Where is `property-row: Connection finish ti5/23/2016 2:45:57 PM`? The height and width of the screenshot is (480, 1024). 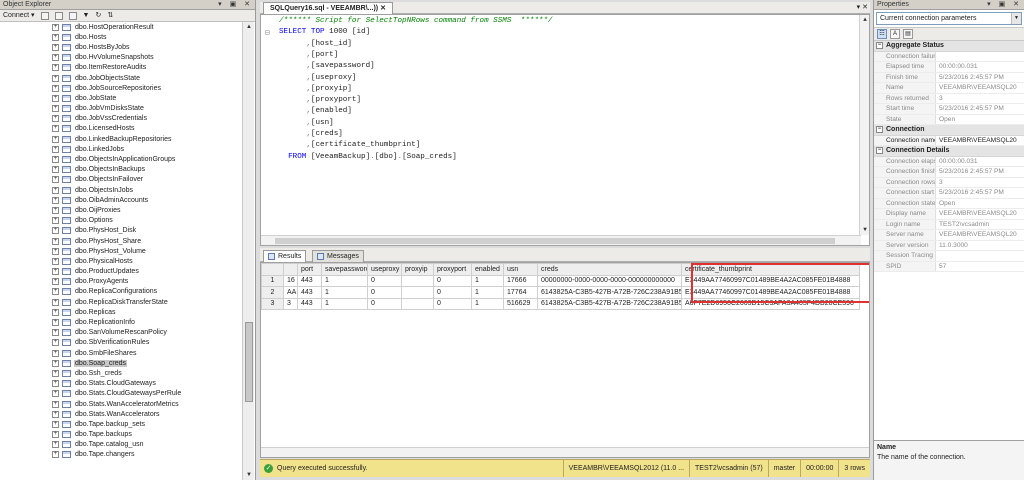
property-row: Connection finish ti5/23/2016 2:45:57 PM is located at coordinates (949, 172).